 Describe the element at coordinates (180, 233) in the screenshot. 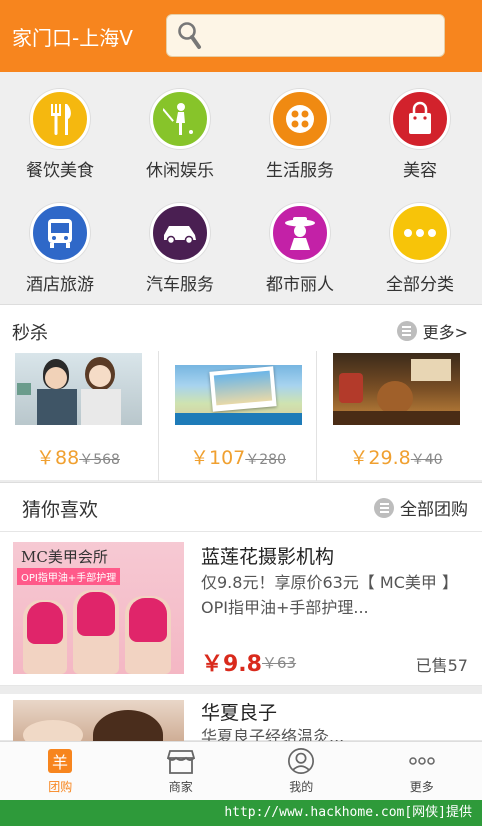

I see `car-icon` at that location.